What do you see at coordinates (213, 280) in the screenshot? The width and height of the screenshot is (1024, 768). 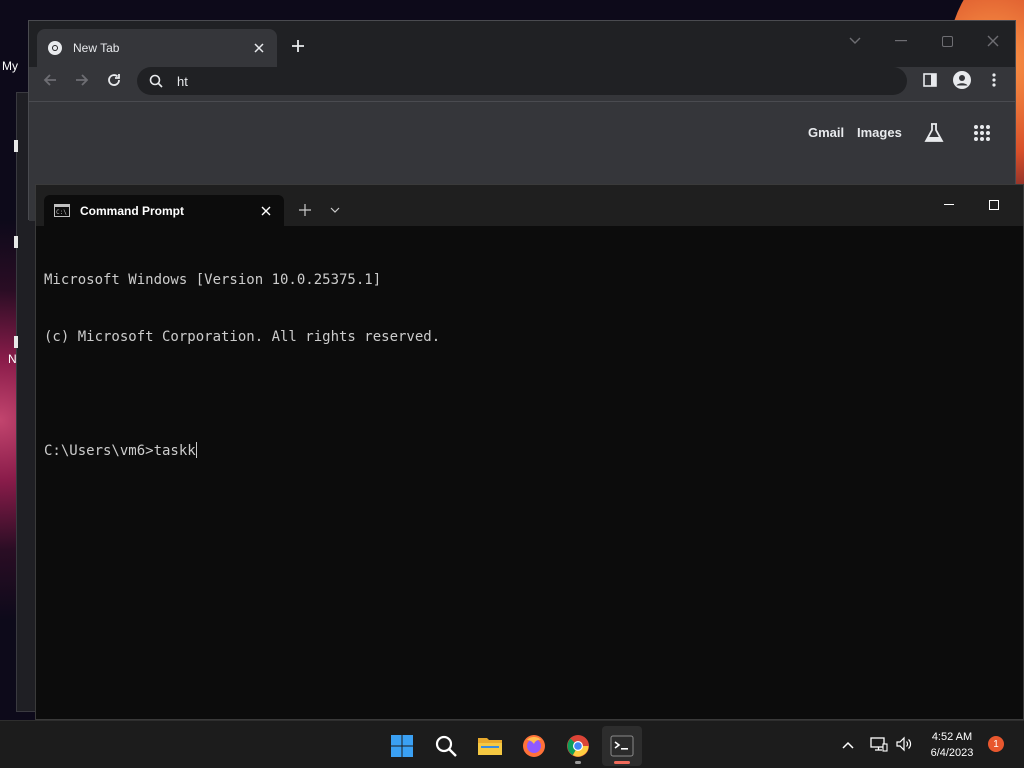 I see `terminal-line: Microsoft Windows [Version 10.0.25375.1]` at bounding box center [213, 280].